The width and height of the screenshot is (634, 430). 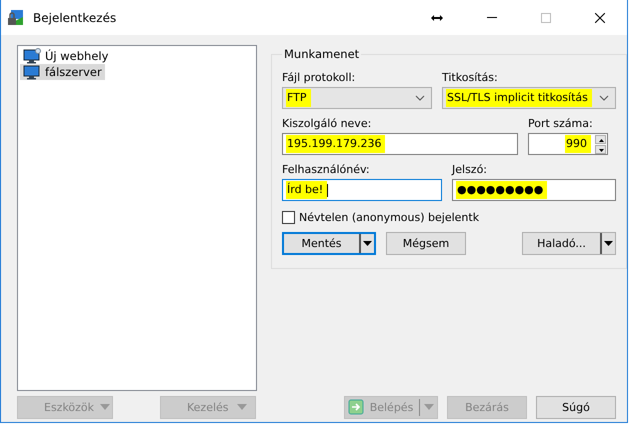 What do you see at coordinates (16, 17) in the screenshot?
I see `lock-computer-icon` at bounding box center [16, 17].